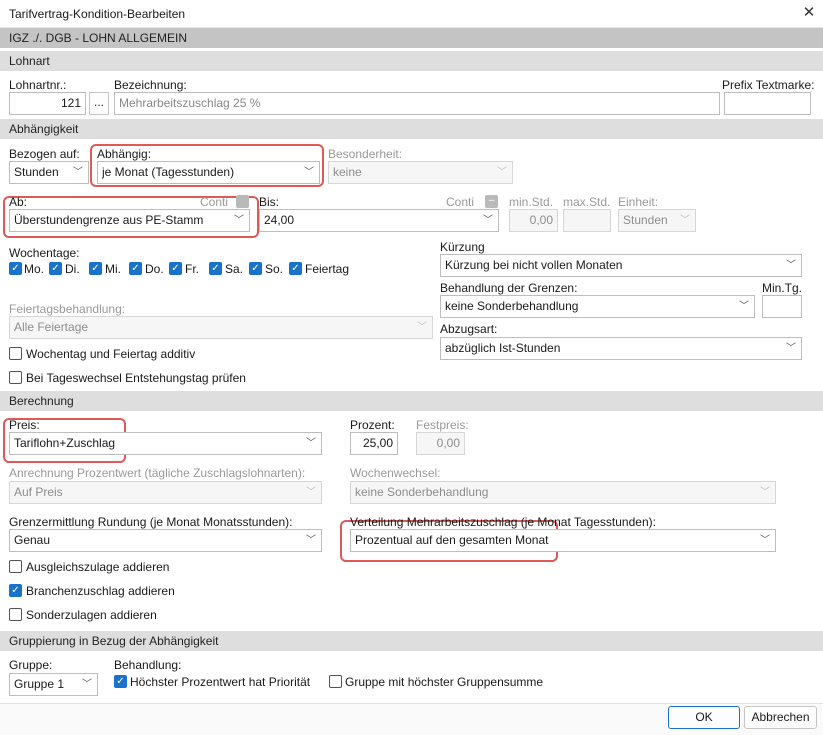  I want to click on section-lohnart: Lohnart, so click(411, 61).